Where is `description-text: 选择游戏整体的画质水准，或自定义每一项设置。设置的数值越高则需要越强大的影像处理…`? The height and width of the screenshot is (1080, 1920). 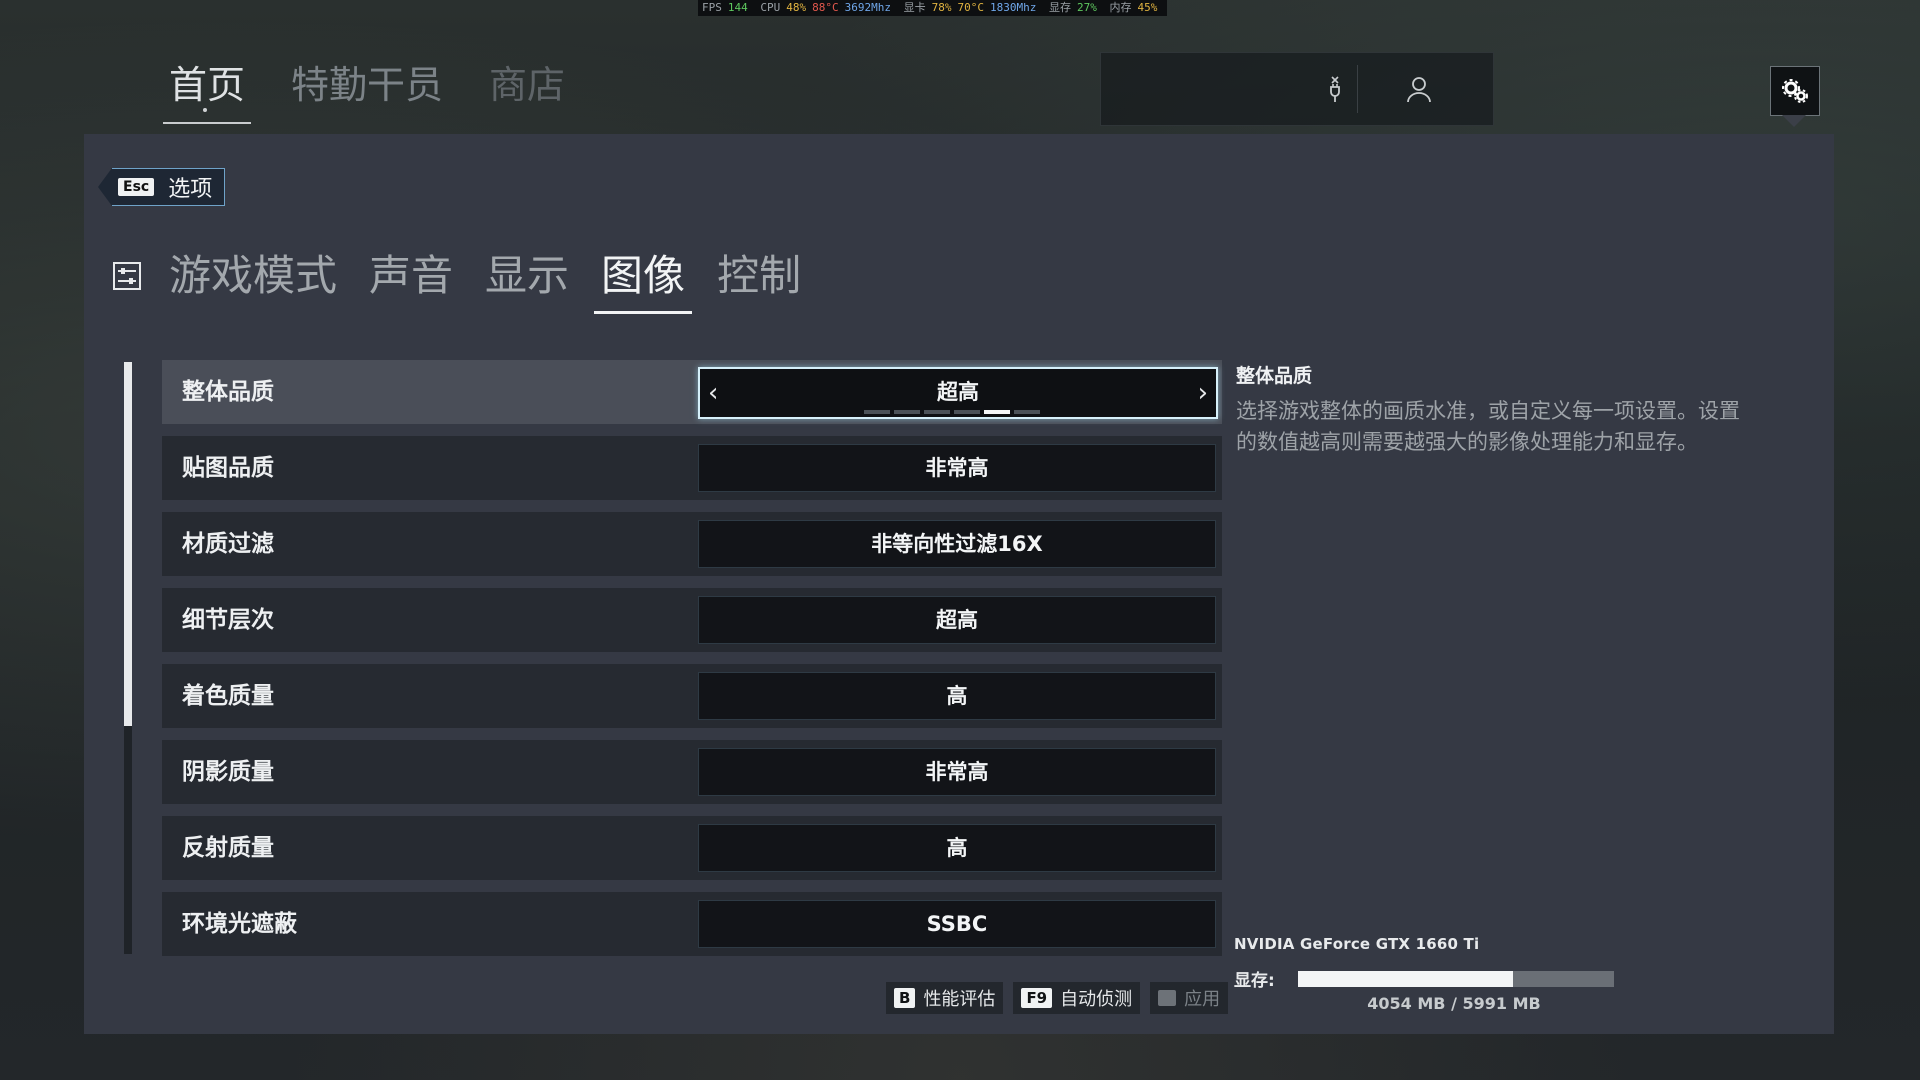
description-text: 选择游戏整体的画质水准，或自定义每一项设置。设置的数值越高则需要越强大的影像处理… is located at coordinates (1488, 426).